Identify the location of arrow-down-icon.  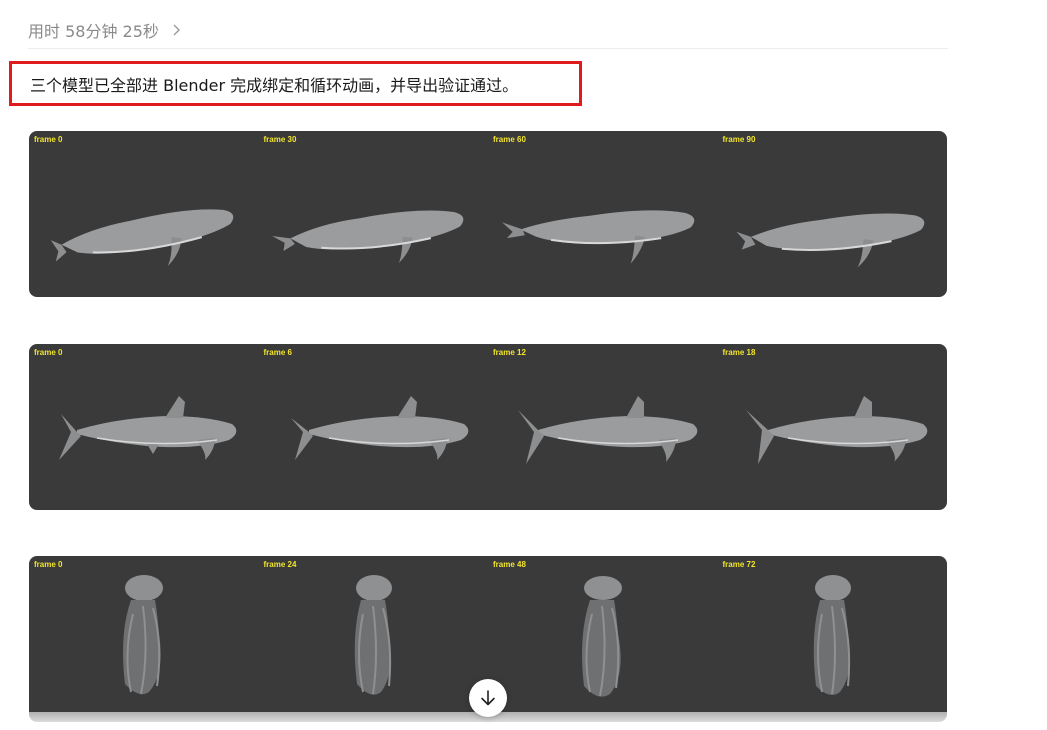
(488, 698).